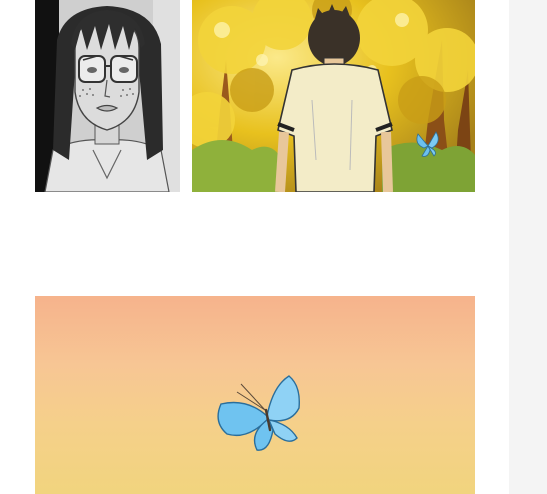 This screenshot has height=494, width=547. I want to click on girl-illustration, so click(107, 96).